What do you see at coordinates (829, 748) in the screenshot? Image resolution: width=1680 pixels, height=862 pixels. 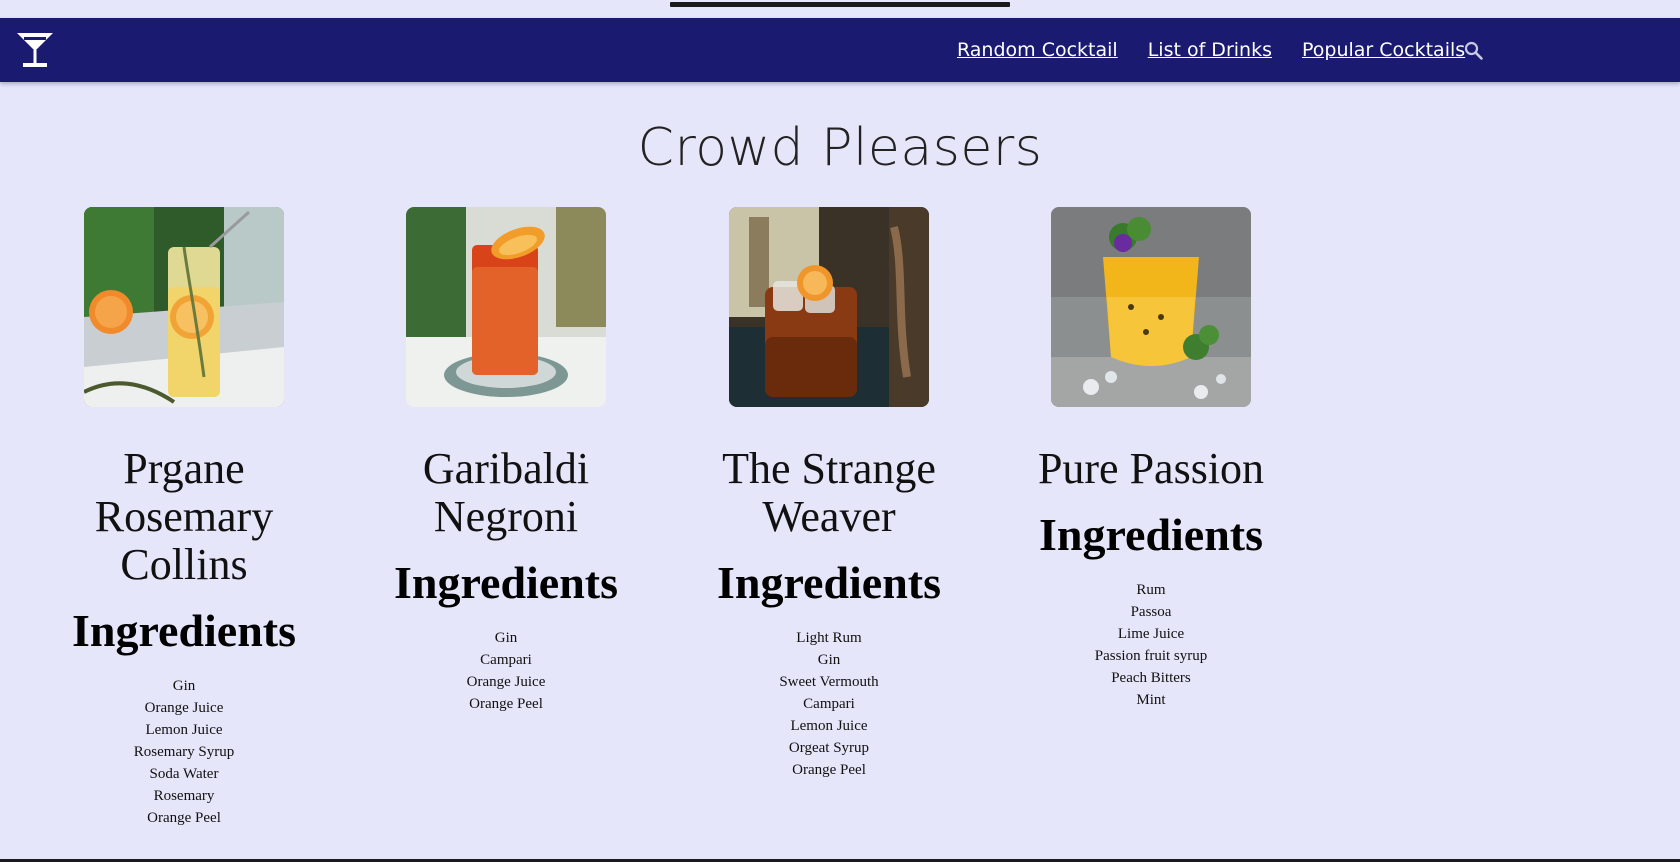 I see `ingredient-item: Orgeat Syrup` at bounding box center [829, 748].